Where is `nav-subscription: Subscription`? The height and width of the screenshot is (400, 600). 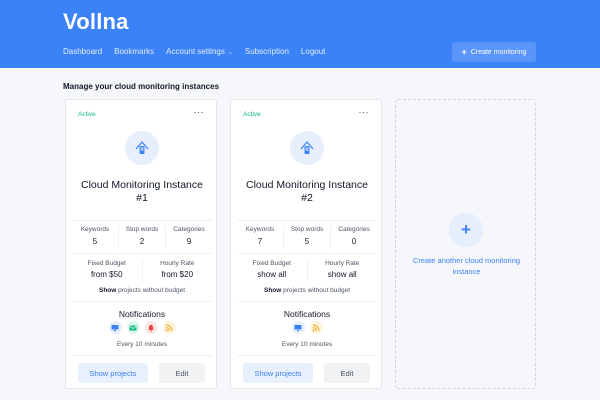 nav-subscription: Subscription is located at coordinates (267, 51).